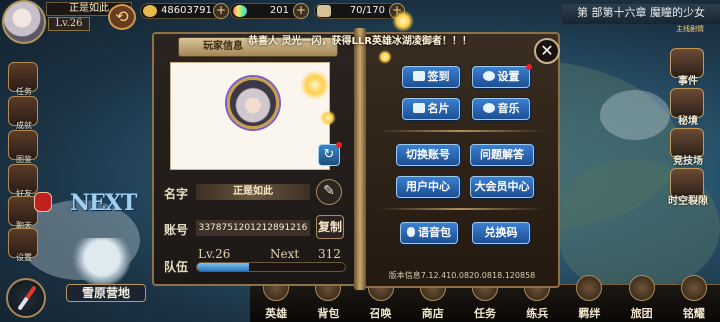 This screenshot has width=720, height=322. What do you see at coordinates (106, 293) in the screenshot?
I see `snow-camp-label: 雪原营地` at bounding box center [106, 293].